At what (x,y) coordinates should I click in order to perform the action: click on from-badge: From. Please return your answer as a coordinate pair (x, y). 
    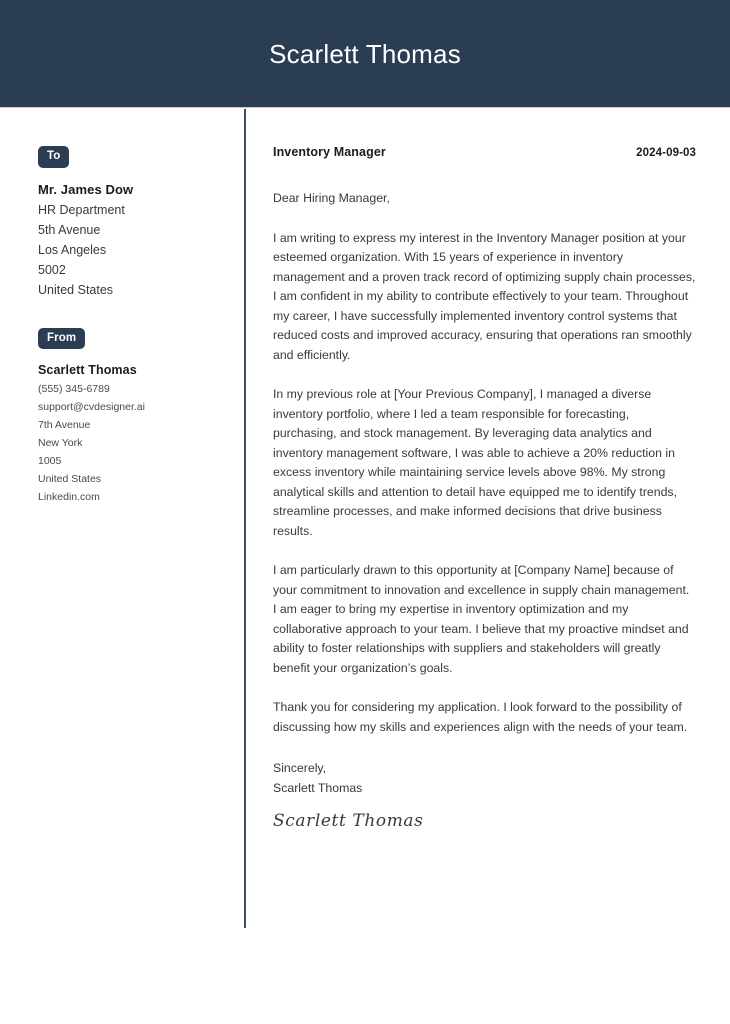
    Looking at the image, I should click on (62, 338).